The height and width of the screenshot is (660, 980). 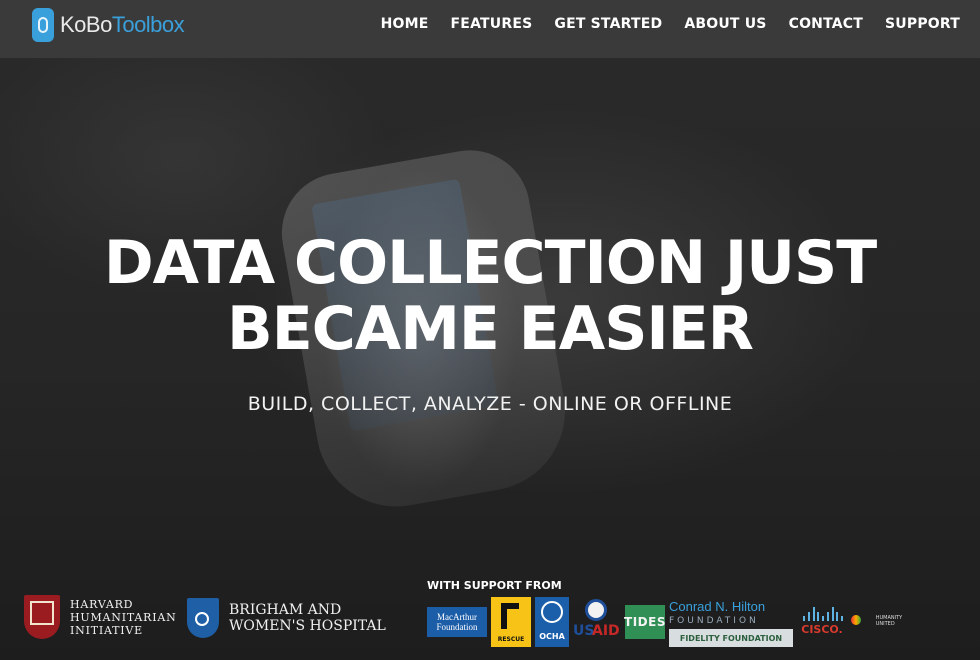 I want to click on nav-features: FEATURES, so click(x=492, y=24).